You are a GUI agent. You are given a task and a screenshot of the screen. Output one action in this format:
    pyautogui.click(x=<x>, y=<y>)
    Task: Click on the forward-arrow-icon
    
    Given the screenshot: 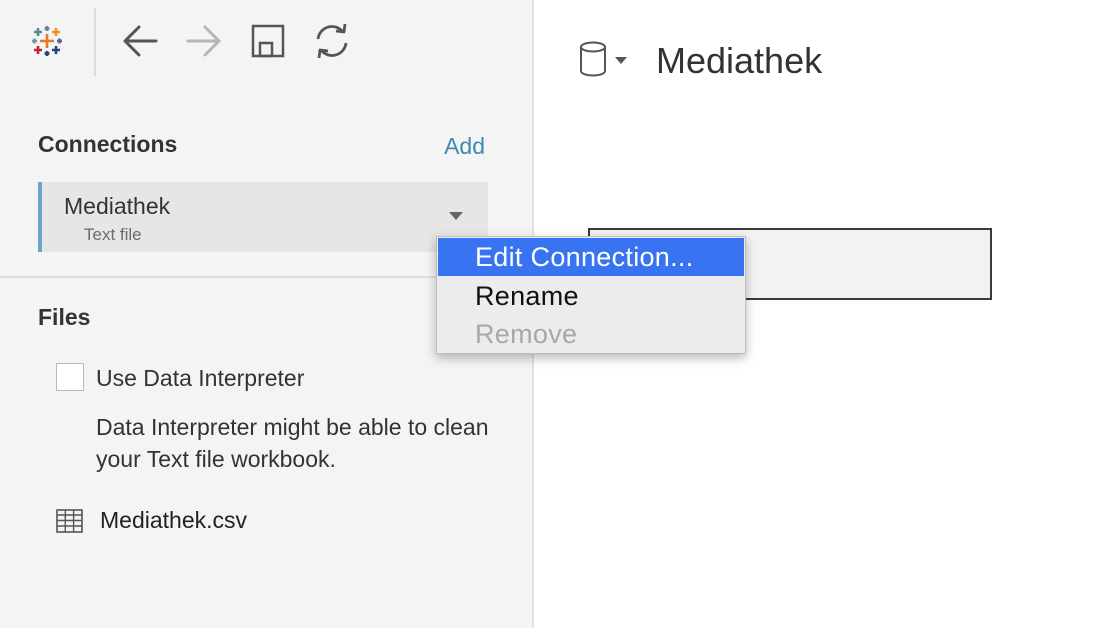 What is the action you would take?
    pyautogui.click(x=204, y=41)
    